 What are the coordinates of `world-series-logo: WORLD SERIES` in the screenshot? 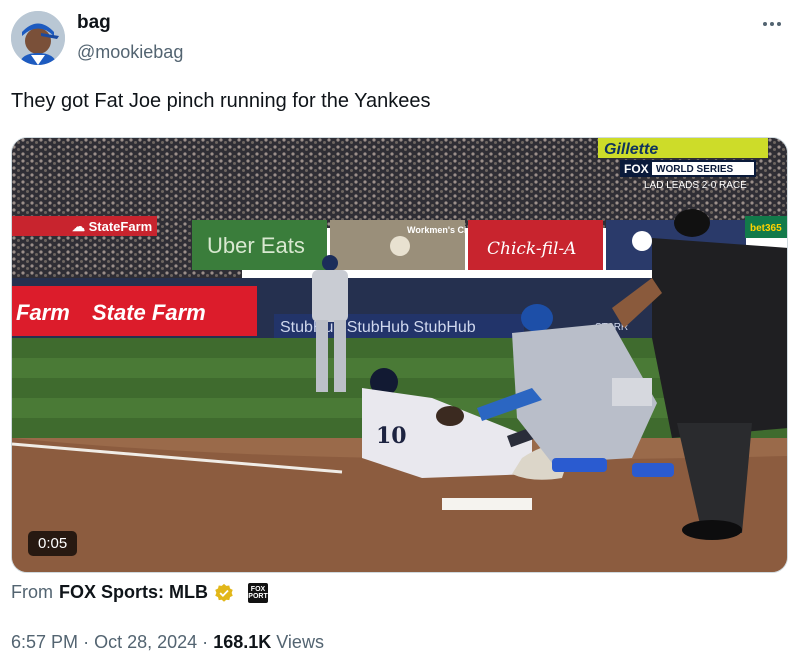 It's located at (695, 169).